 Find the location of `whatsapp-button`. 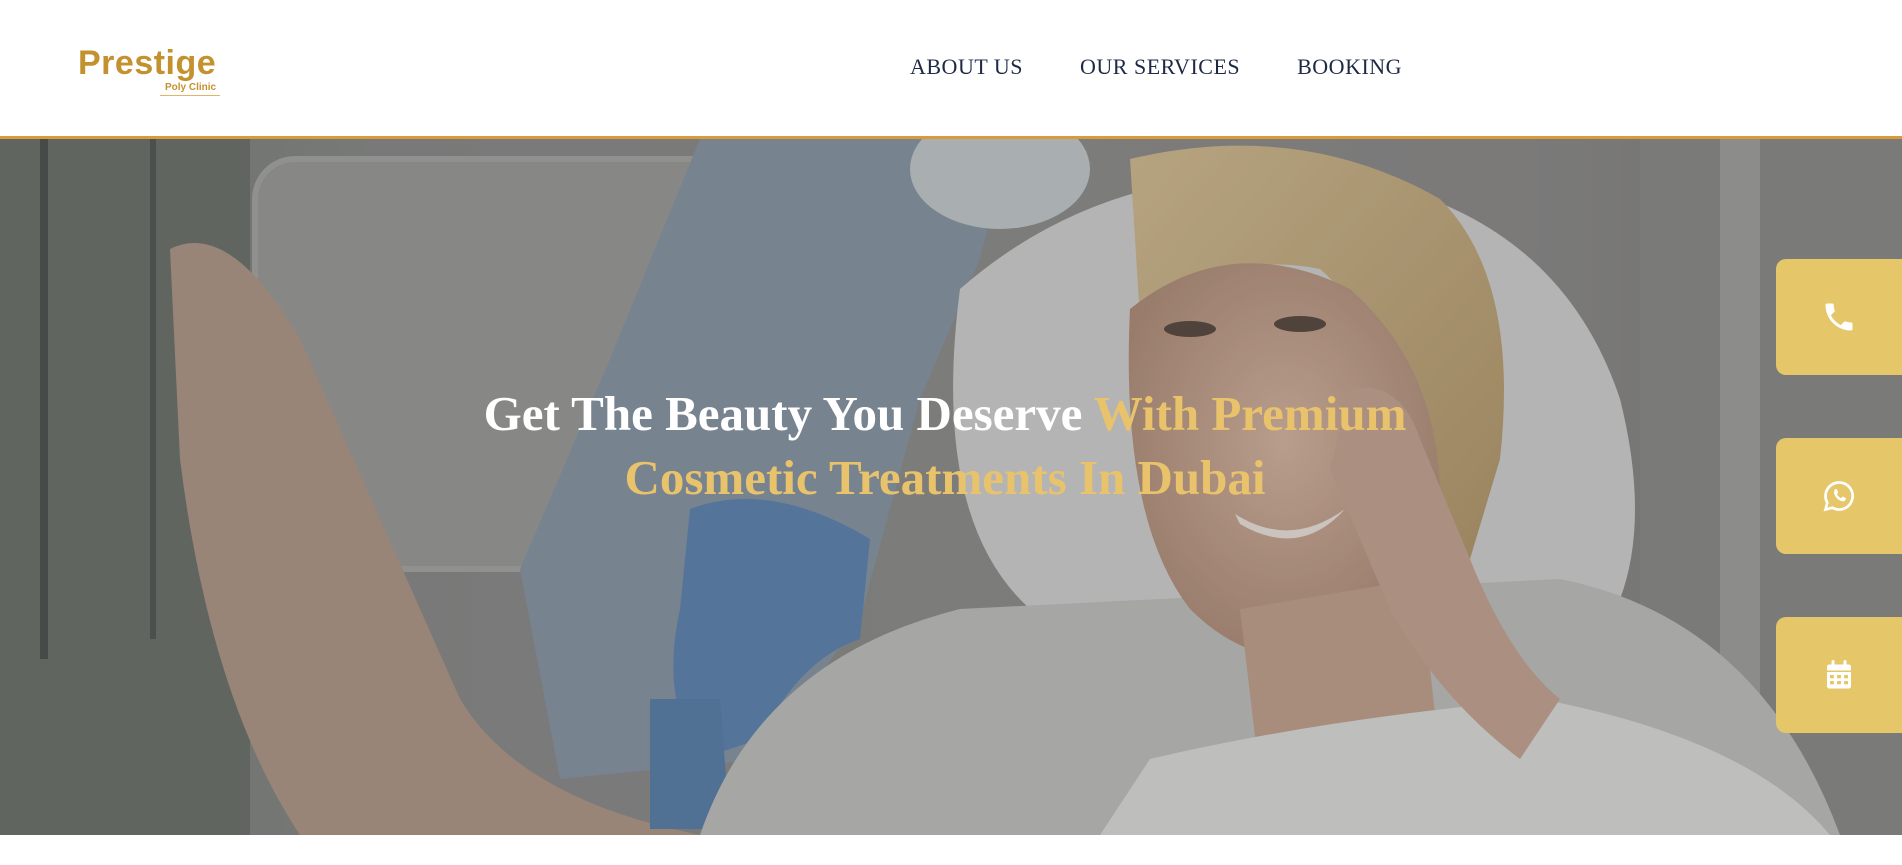

whatsapp-button is located at coordinates (1839, 496).